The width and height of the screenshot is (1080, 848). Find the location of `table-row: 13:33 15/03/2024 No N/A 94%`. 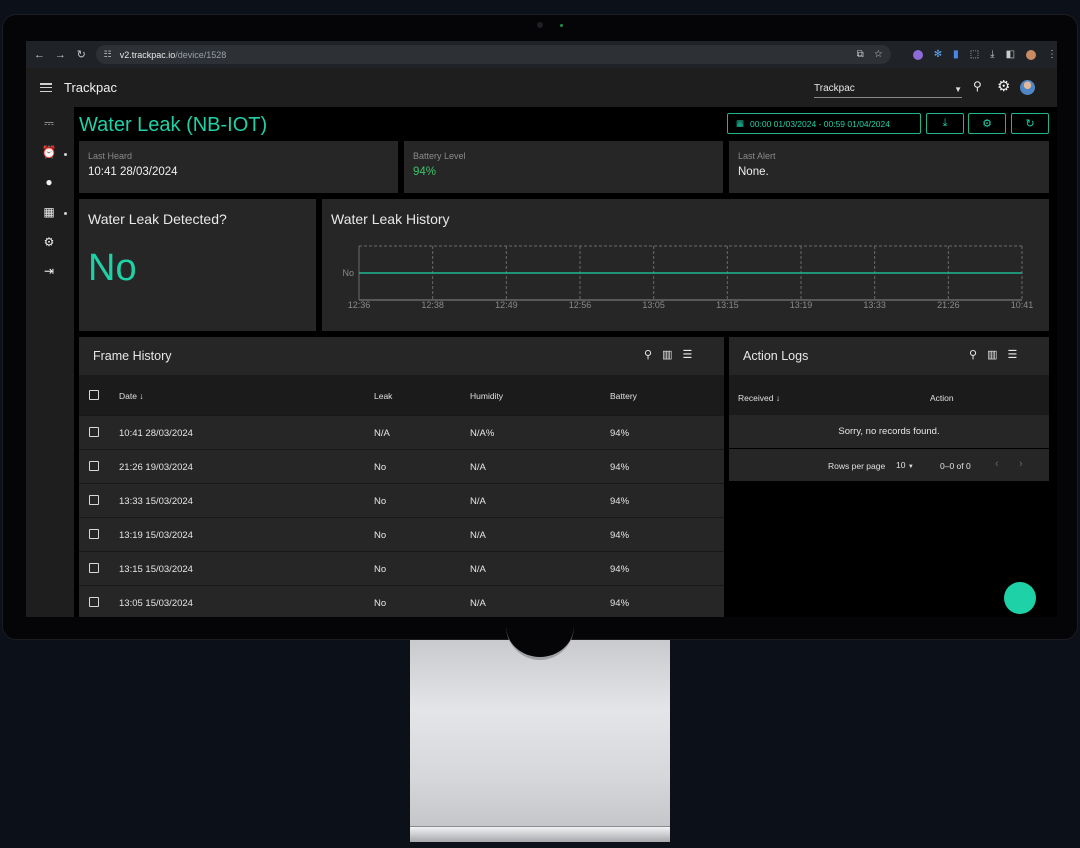

table-row: 13:33 15/03/2024 No N/A 94% is located at coordinates (401, 499).